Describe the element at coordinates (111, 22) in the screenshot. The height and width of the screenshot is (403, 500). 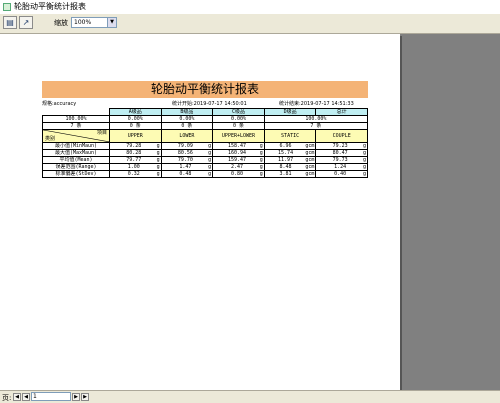
I see `chevron-down-icon: ▼` at that location.